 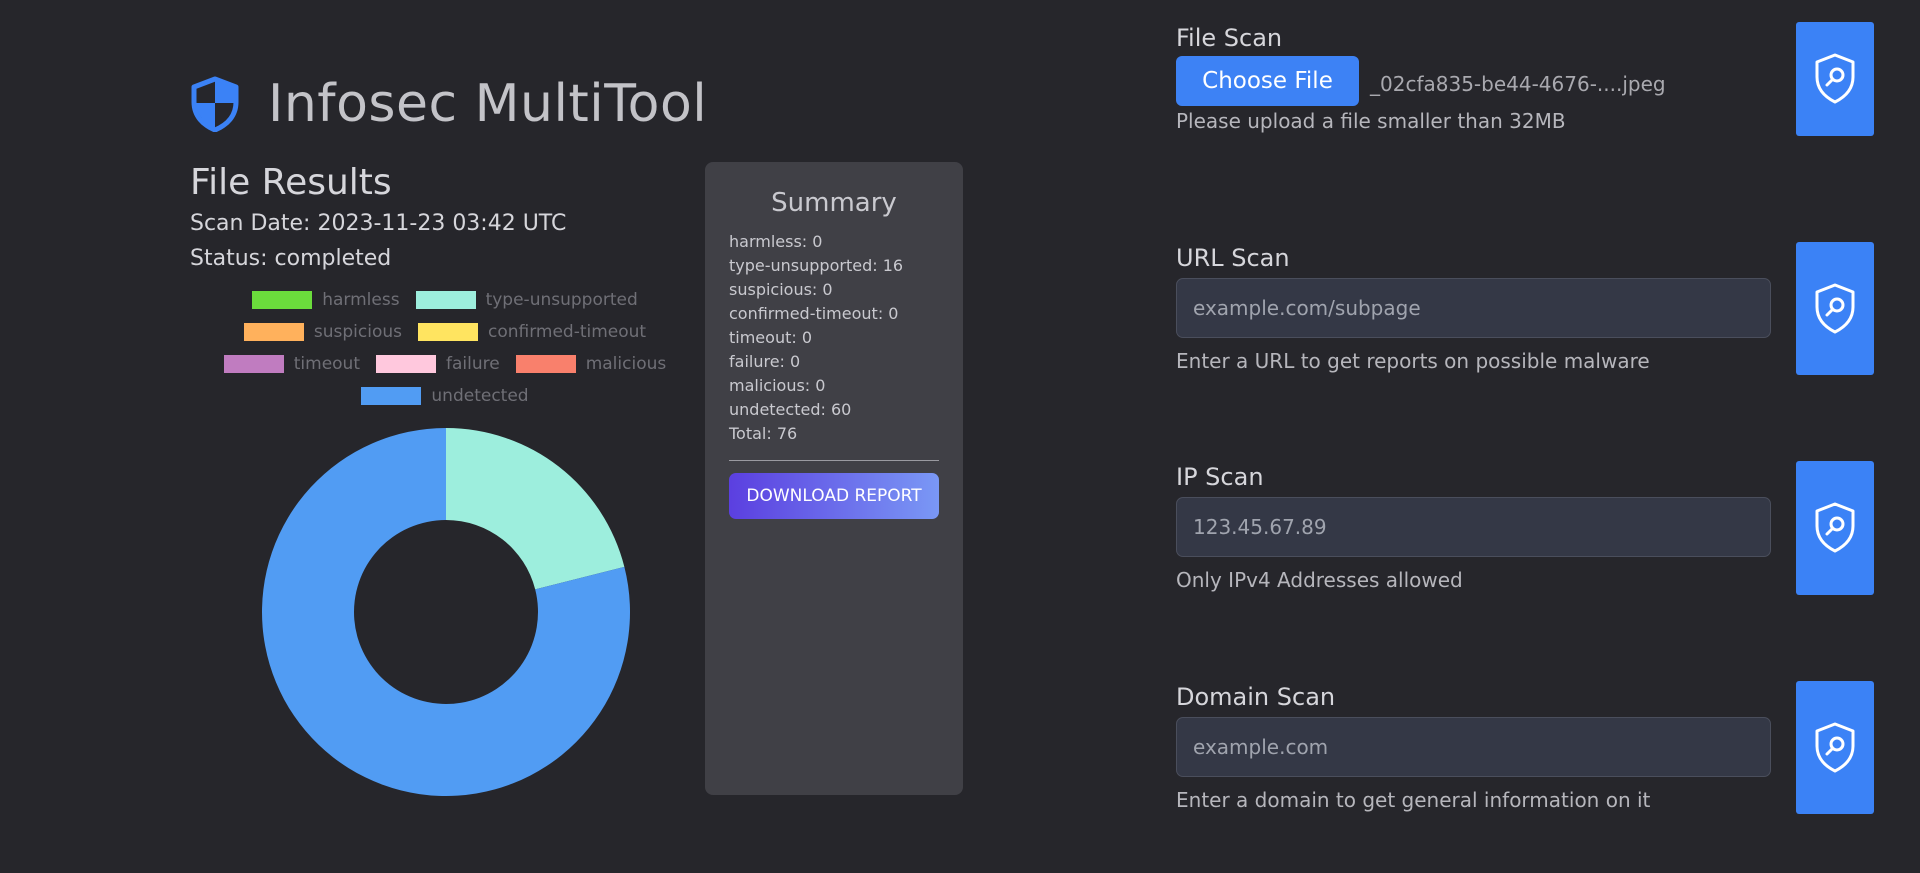 I want to click on legend-label: malicious, so click(x=626, y=364).